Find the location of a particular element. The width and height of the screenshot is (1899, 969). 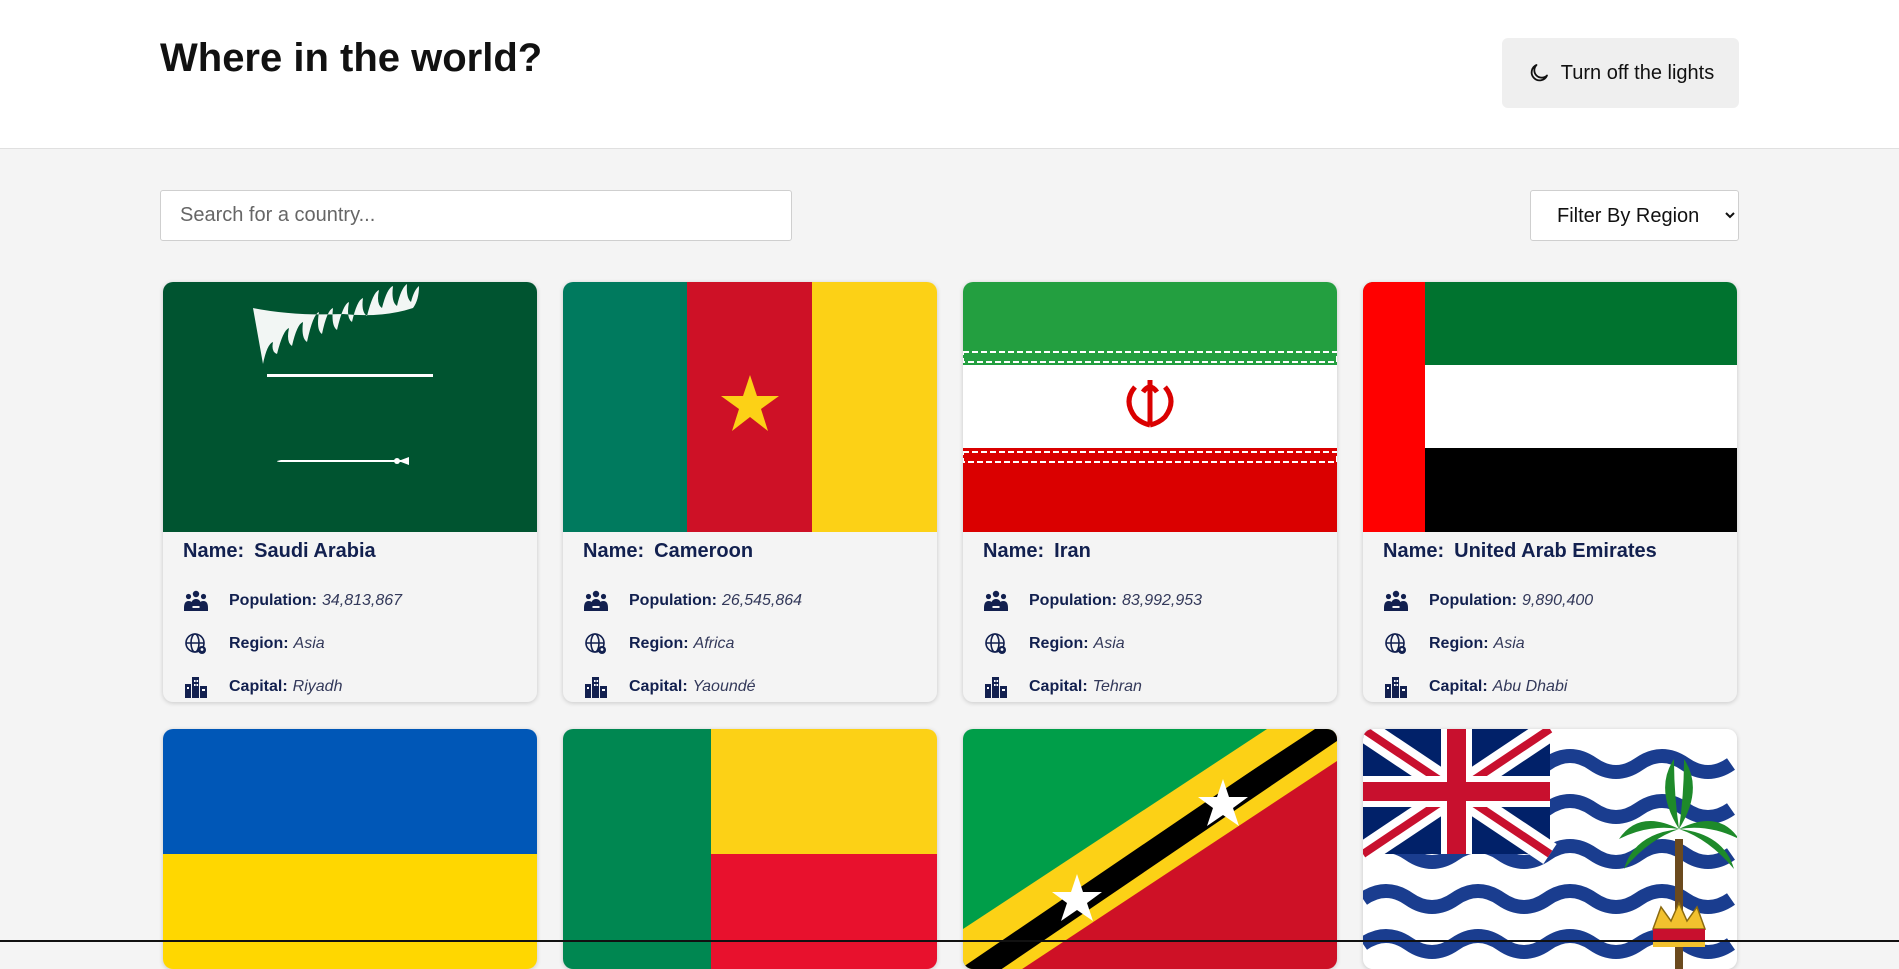

population-value: 34,813,867 is located at coordinates (362, 600).